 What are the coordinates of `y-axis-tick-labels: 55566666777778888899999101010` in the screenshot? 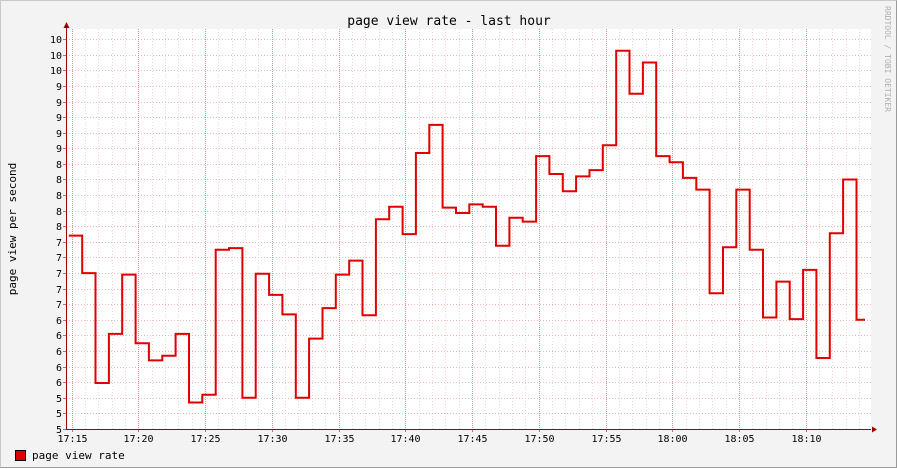 It's located at (56, 235).